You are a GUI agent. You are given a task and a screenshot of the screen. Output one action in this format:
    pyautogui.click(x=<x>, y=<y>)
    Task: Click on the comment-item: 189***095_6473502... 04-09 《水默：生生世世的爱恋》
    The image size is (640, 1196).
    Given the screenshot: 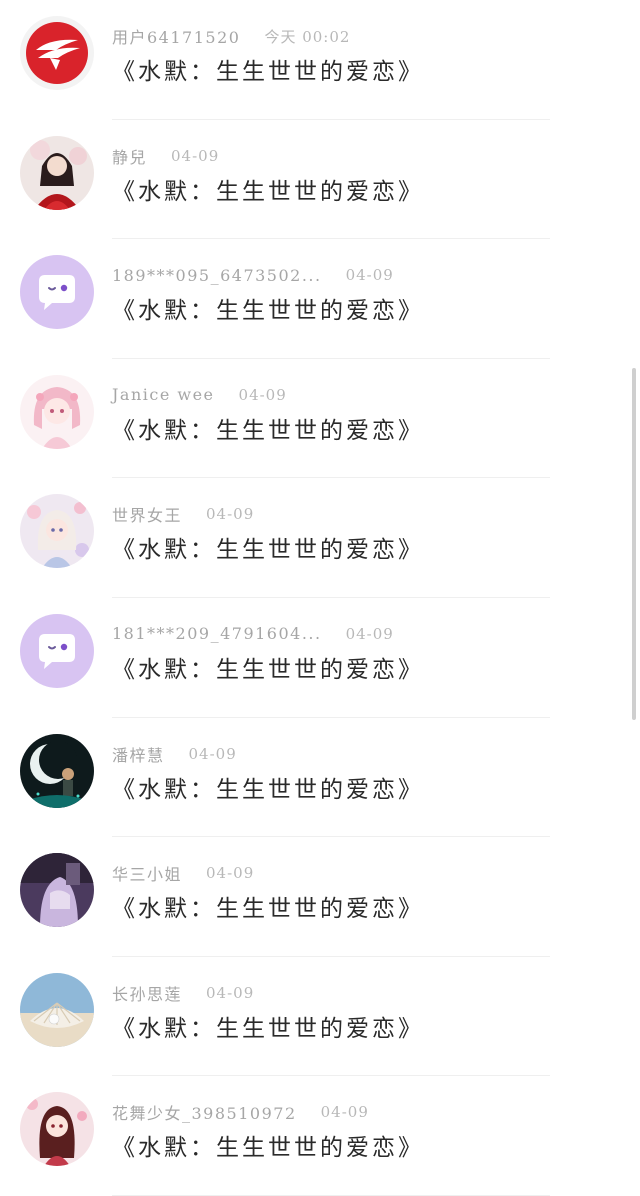 What is the action you would take?
    pyautogui.click(x=320, y=299)
    